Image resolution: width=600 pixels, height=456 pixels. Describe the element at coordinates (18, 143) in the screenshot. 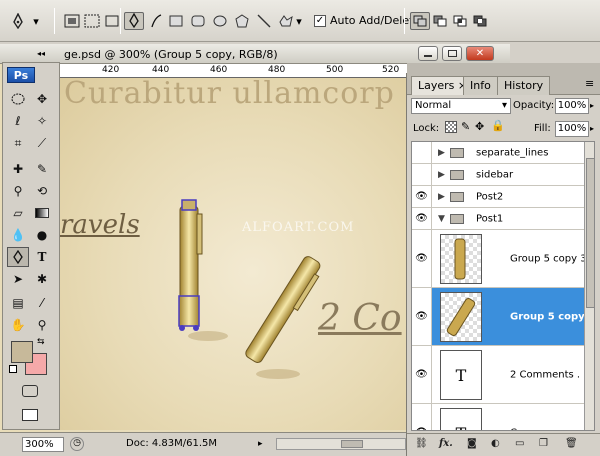

I see `crop-tool-icon: ⌗` at that location.